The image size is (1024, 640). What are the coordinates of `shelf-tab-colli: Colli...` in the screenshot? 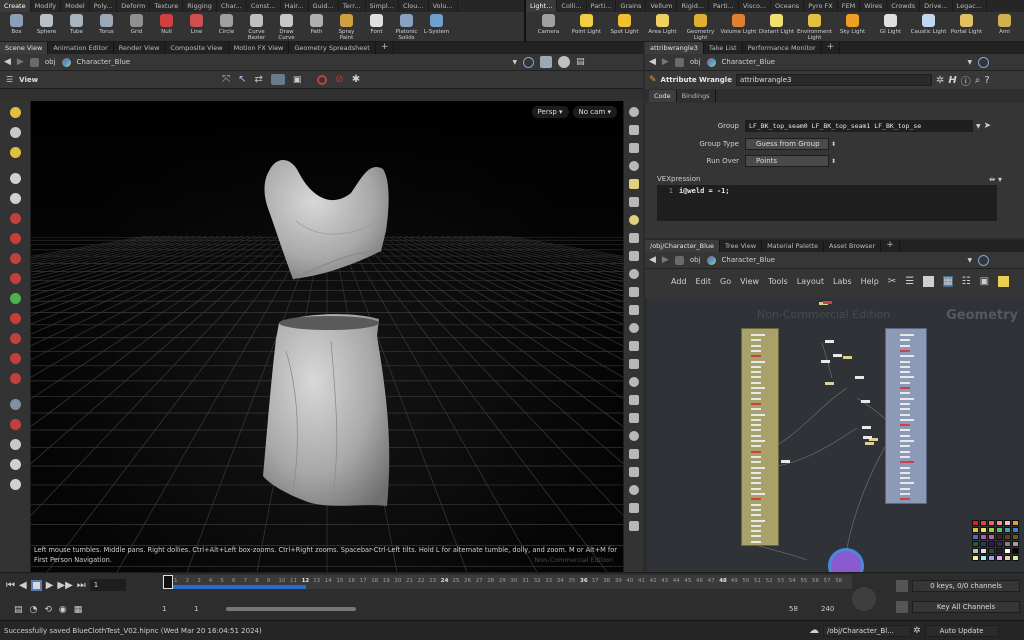 It's located at (572, 6).